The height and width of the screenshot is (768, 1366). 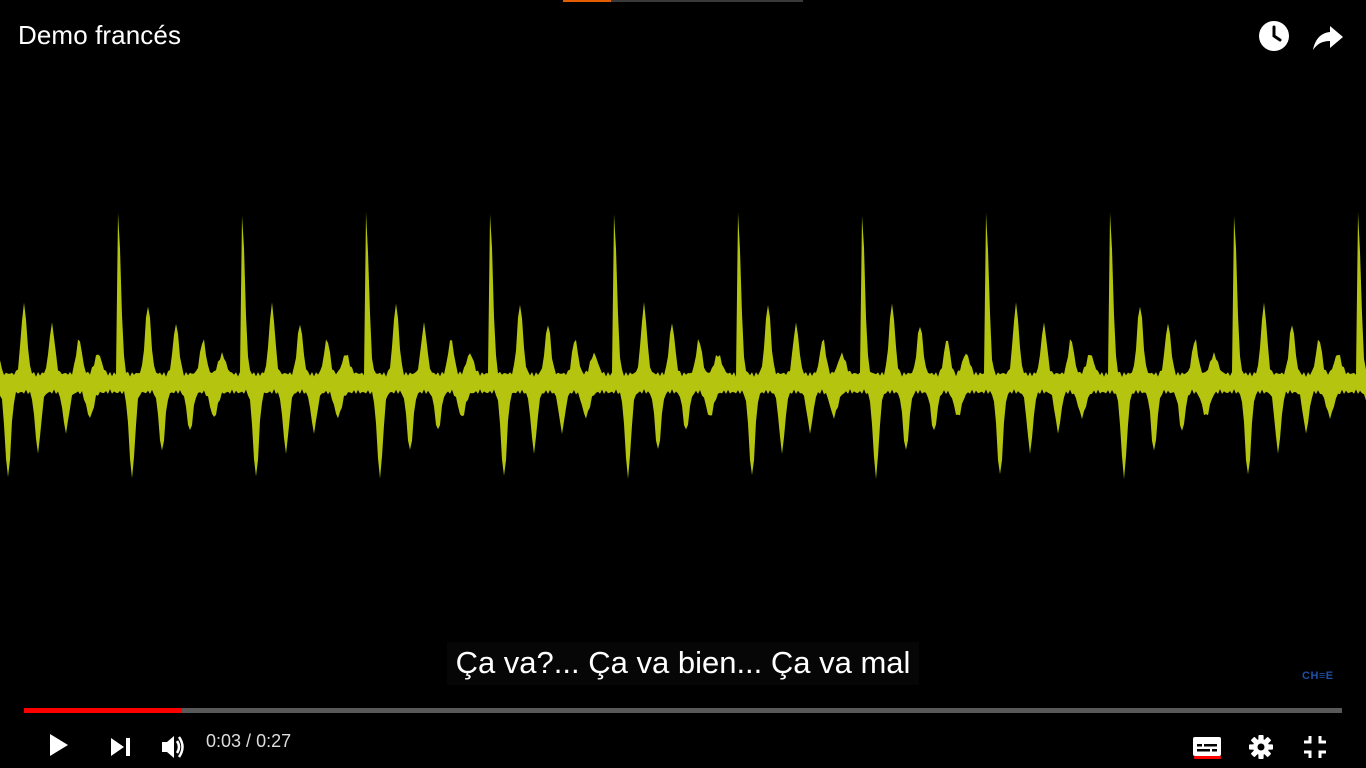 I want to click on control-bar: 0:03 / 0:27, so click(x=683, y=741).